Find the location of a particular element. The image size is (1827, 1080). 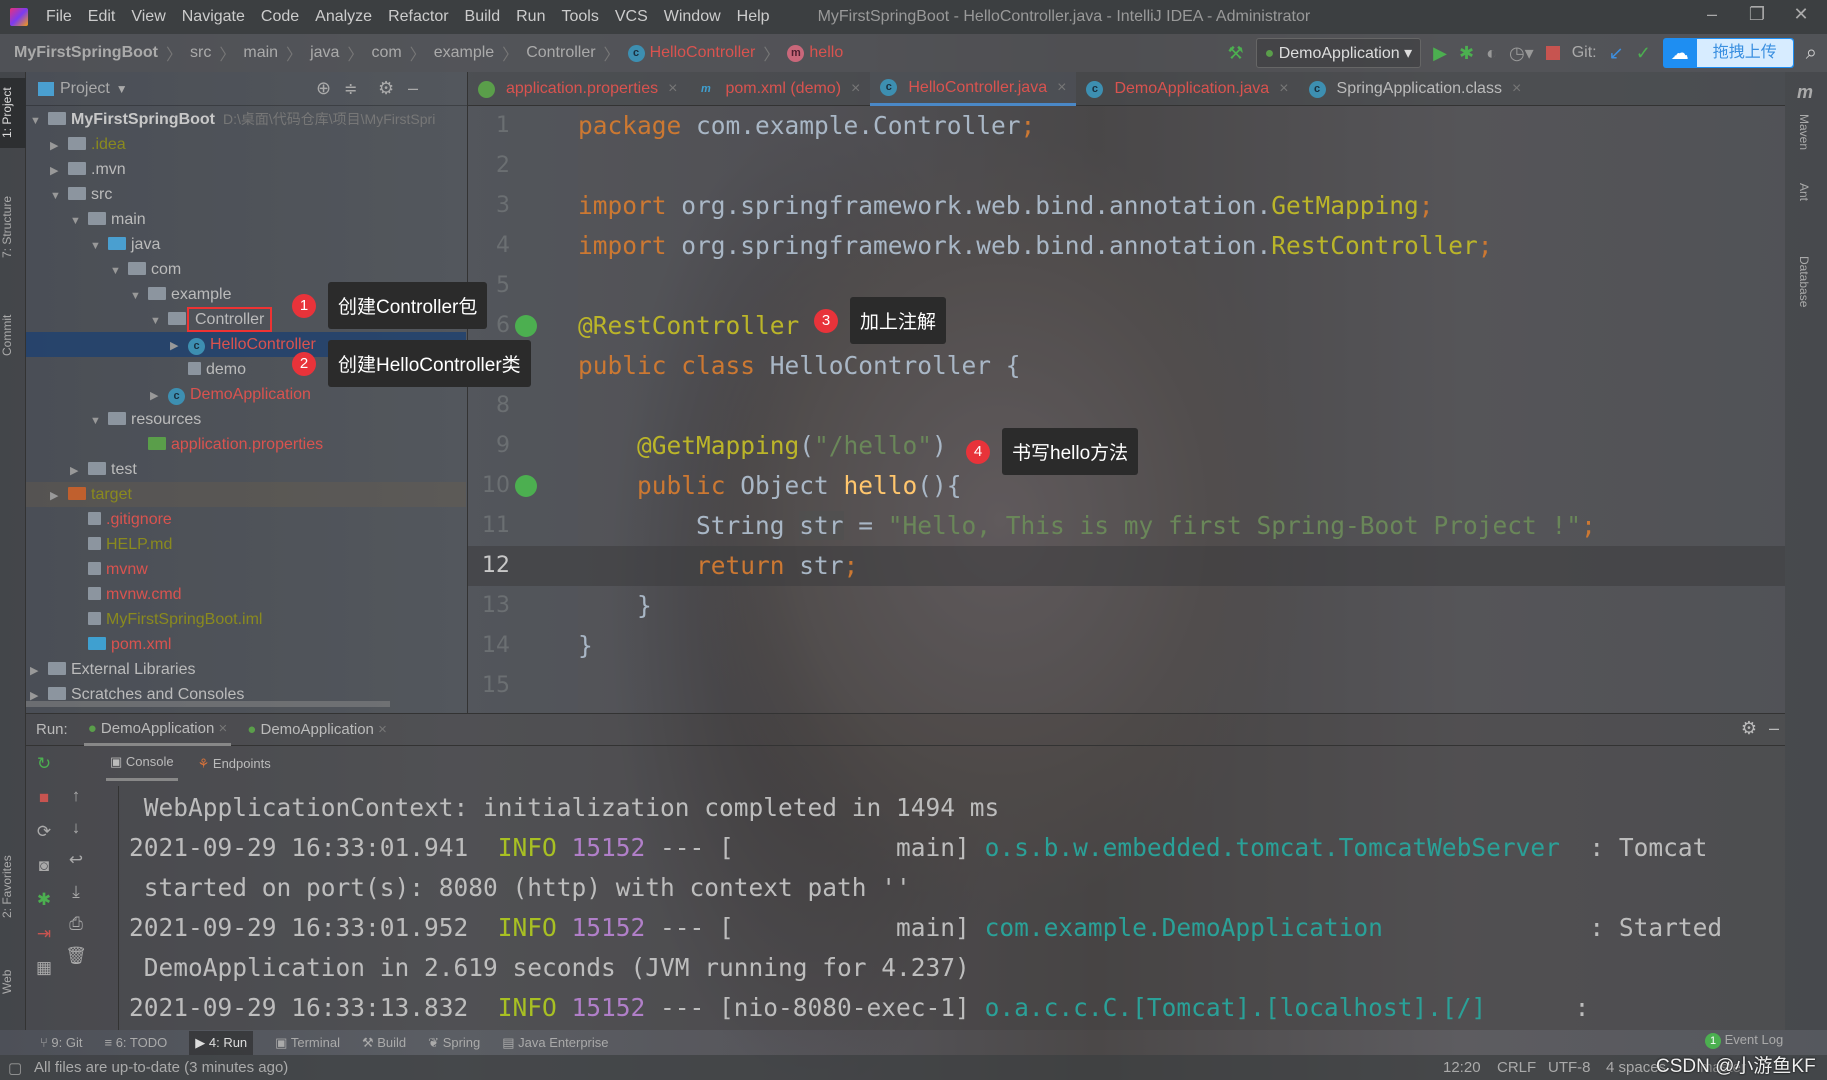

run-icon: ▶ is located at coordinates (1440, 53).